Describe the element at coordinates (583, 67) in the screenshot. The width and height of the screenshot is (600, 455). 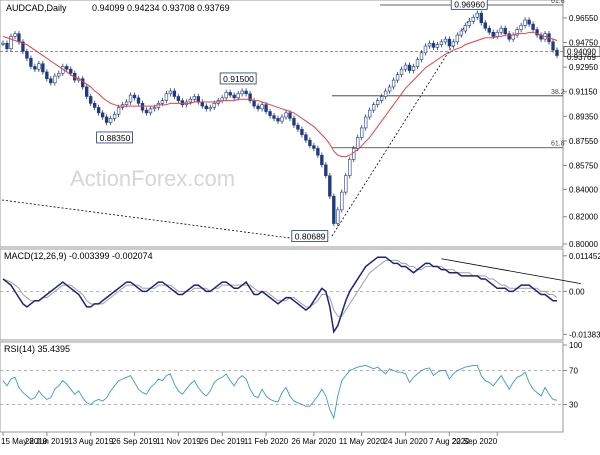
I see `price-y-label: 0.92950` at that location.